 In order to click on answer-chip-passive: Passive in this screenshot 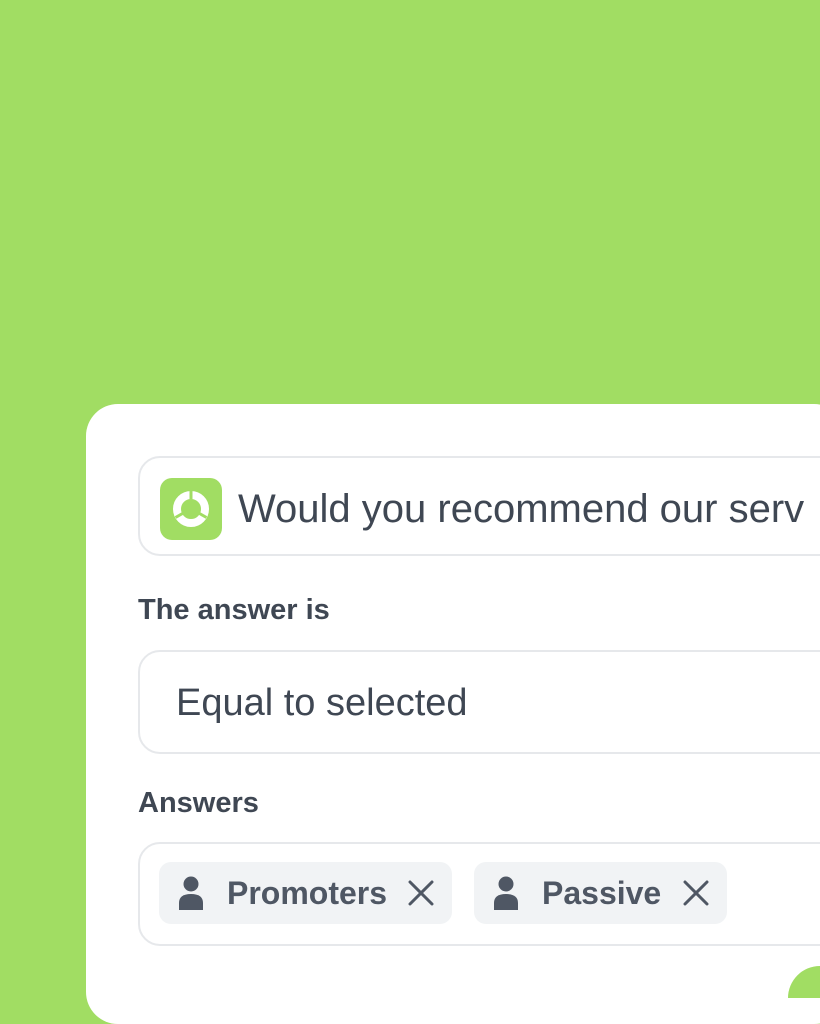, I will do `click(600, 893)`.